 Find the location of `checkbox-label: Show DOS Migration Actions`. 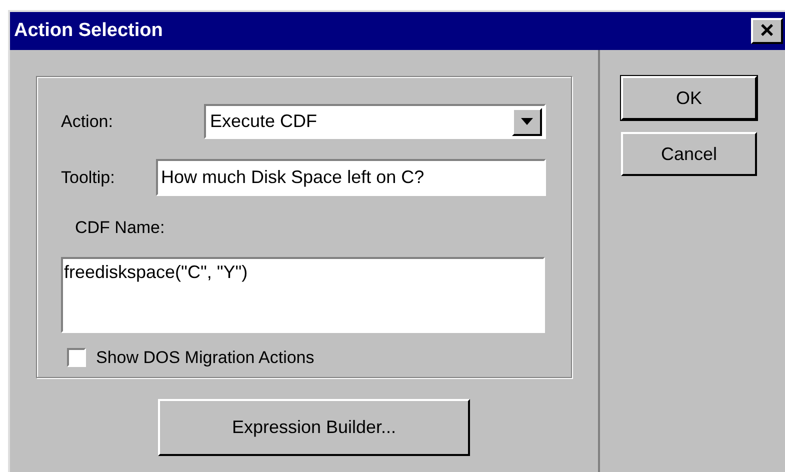

checkbox-label: Show DOS Migration Actions is located at coordinates (205, 358).